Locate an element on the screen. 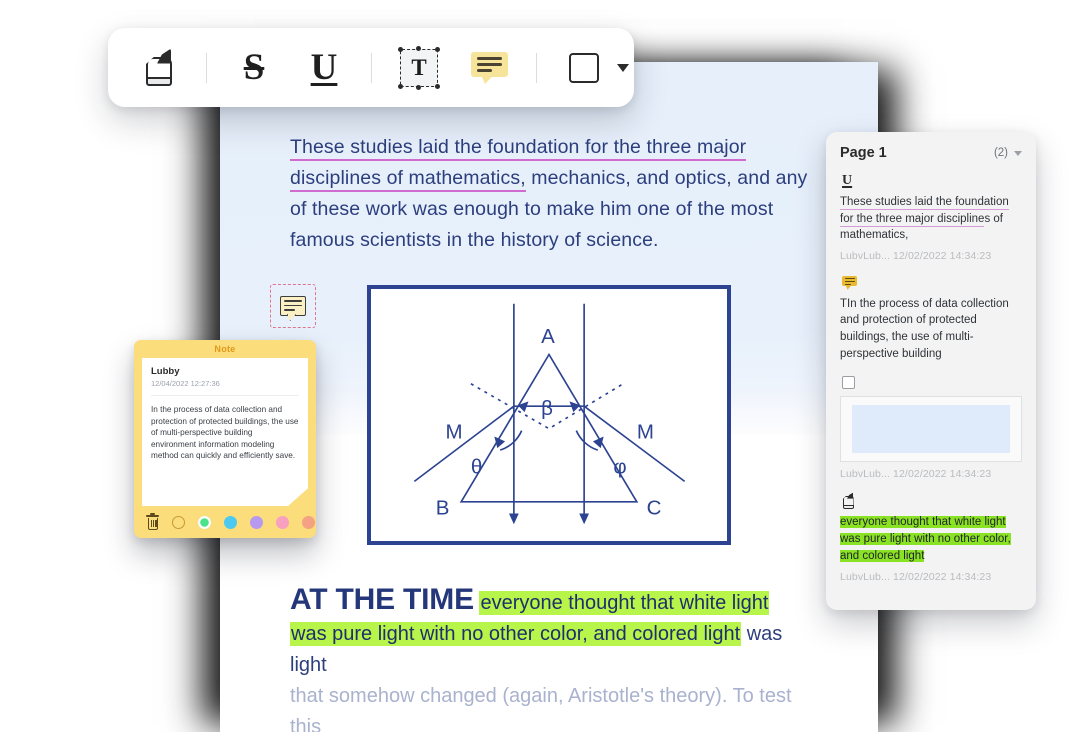 This screenshot has height=732, width=1085. sticky-note-tool-button is located at coordinates (489, 68).